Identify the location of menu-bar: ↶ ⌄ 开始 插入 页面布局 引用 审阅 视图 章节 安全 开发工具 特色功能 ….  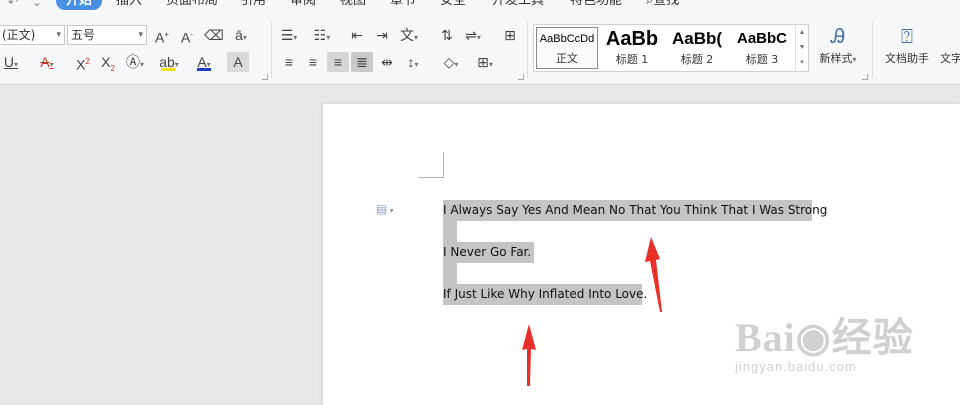
(480, 8).